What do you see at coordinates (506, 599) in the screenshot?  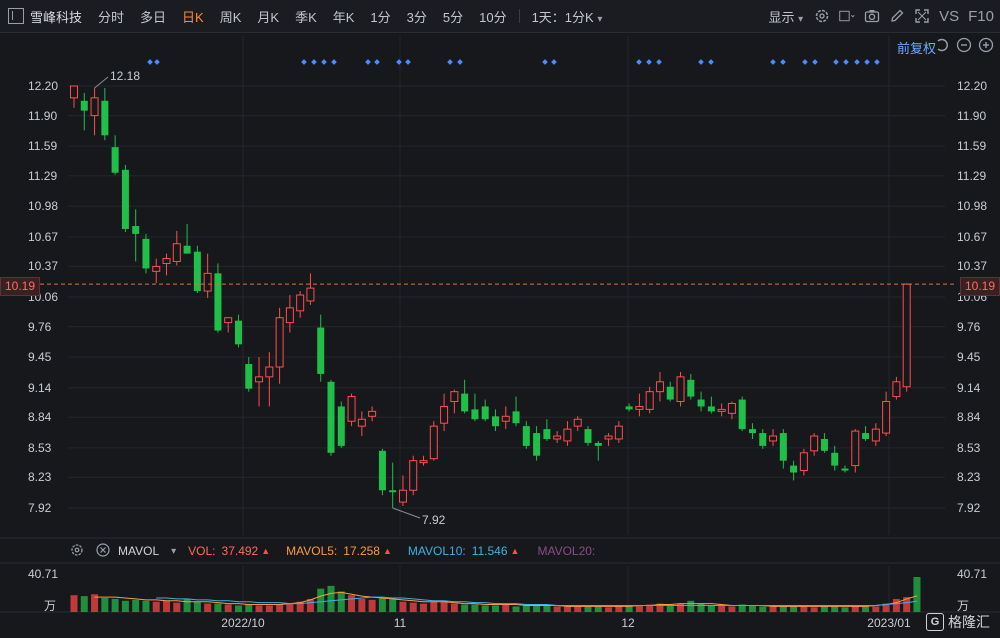 I see `mavol5-line` at bounding box center [506, 599].